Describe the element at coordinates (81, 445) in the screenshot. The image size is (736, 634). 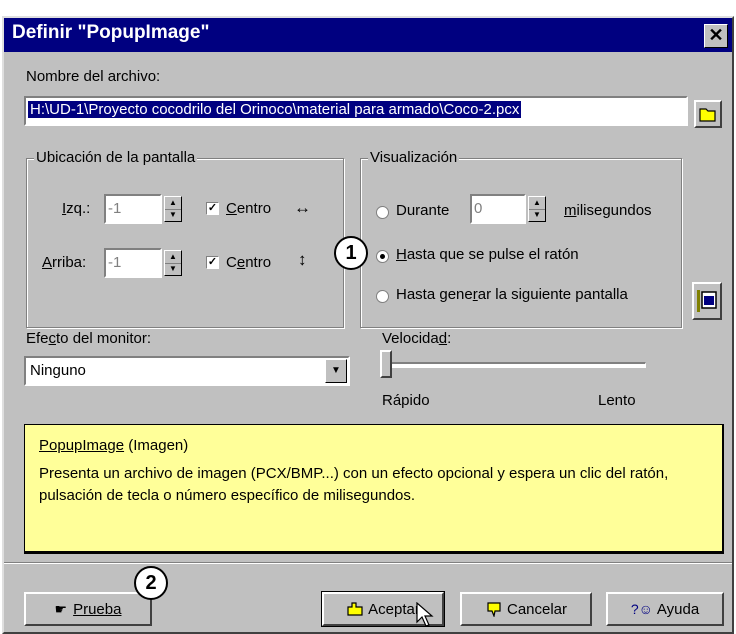
I see `info-title: PopupImage` at that location.